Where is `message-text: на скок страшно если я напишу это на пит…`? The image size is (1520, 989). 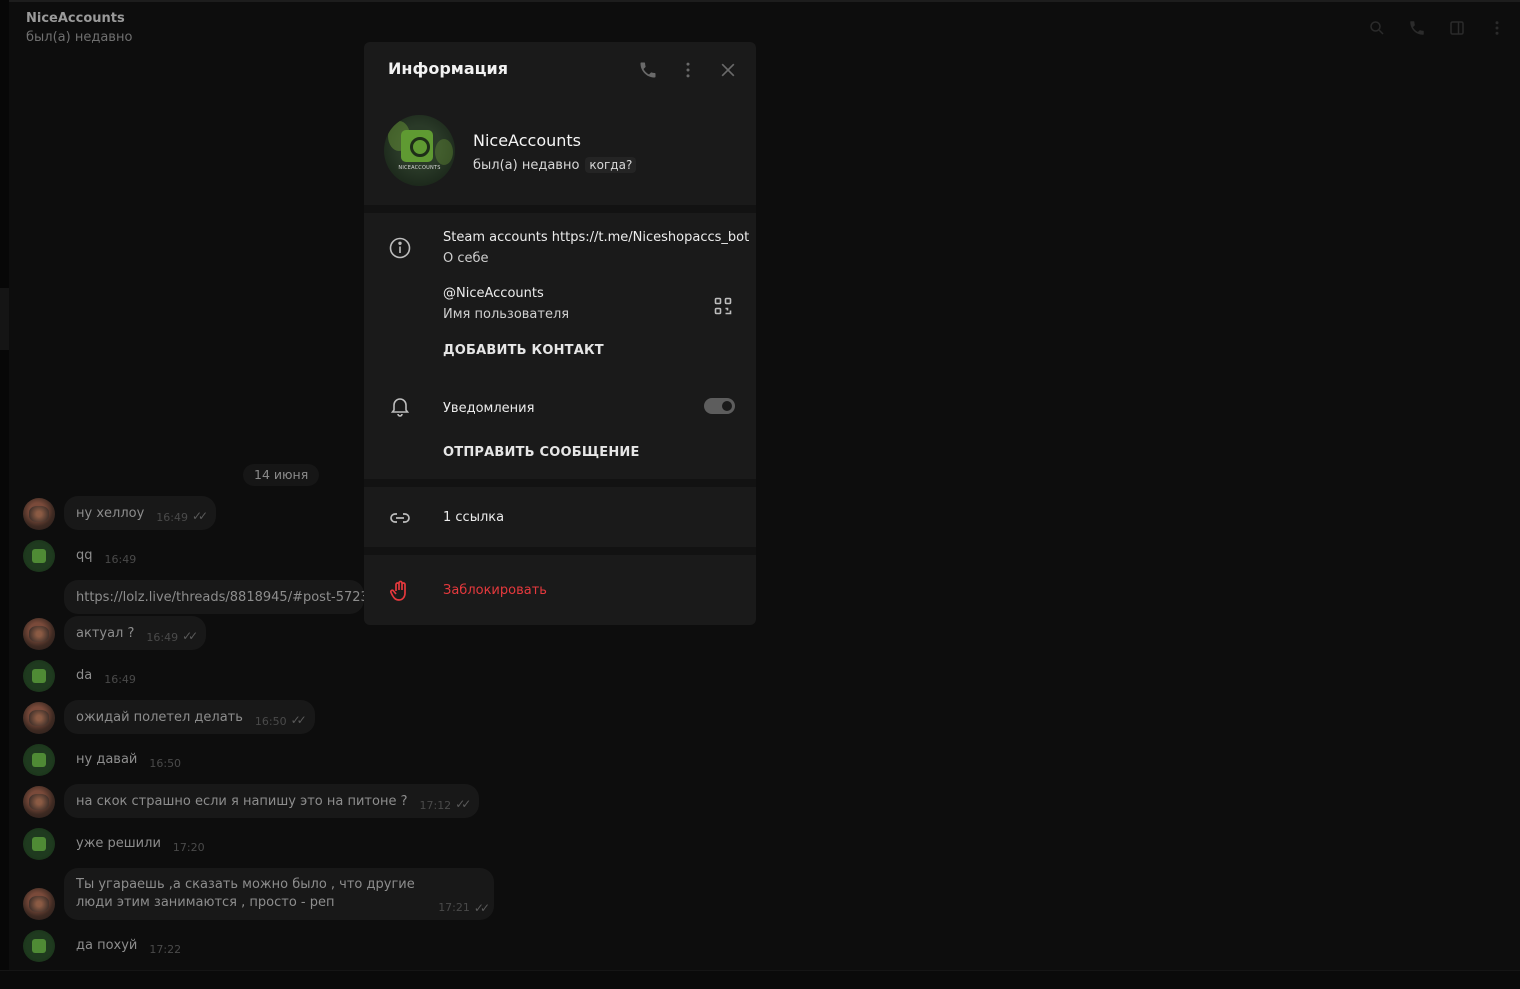 message-text: на скок страшно если я напишу это на пит… is located at coordinates (242, 801).